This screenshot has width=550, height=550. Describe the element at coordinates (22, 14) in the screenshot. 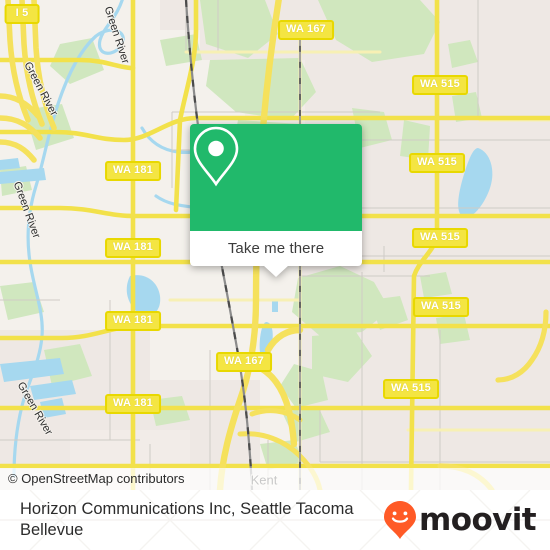

I see `highway-shield: I 5` at that location.